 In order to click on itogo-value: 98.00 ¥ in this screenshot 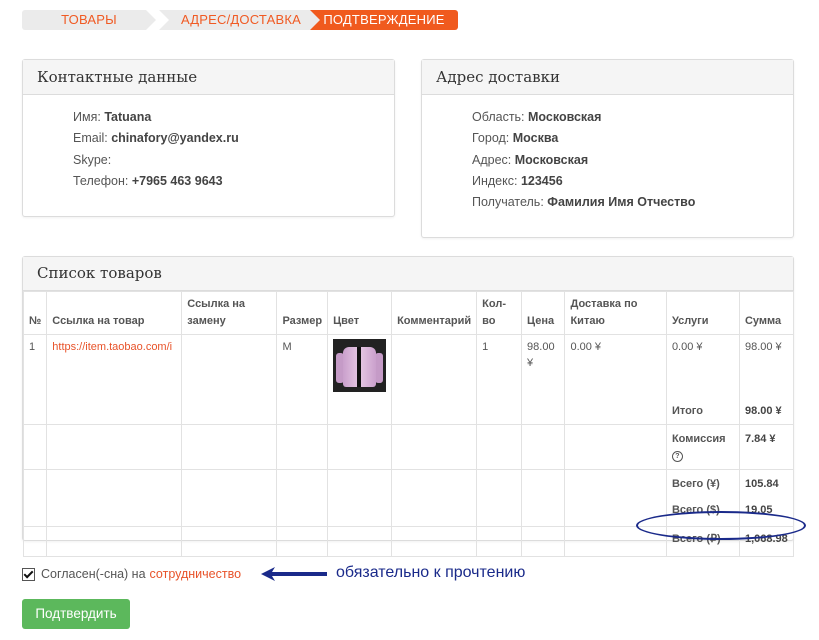, I will do `click(763, 411)`.